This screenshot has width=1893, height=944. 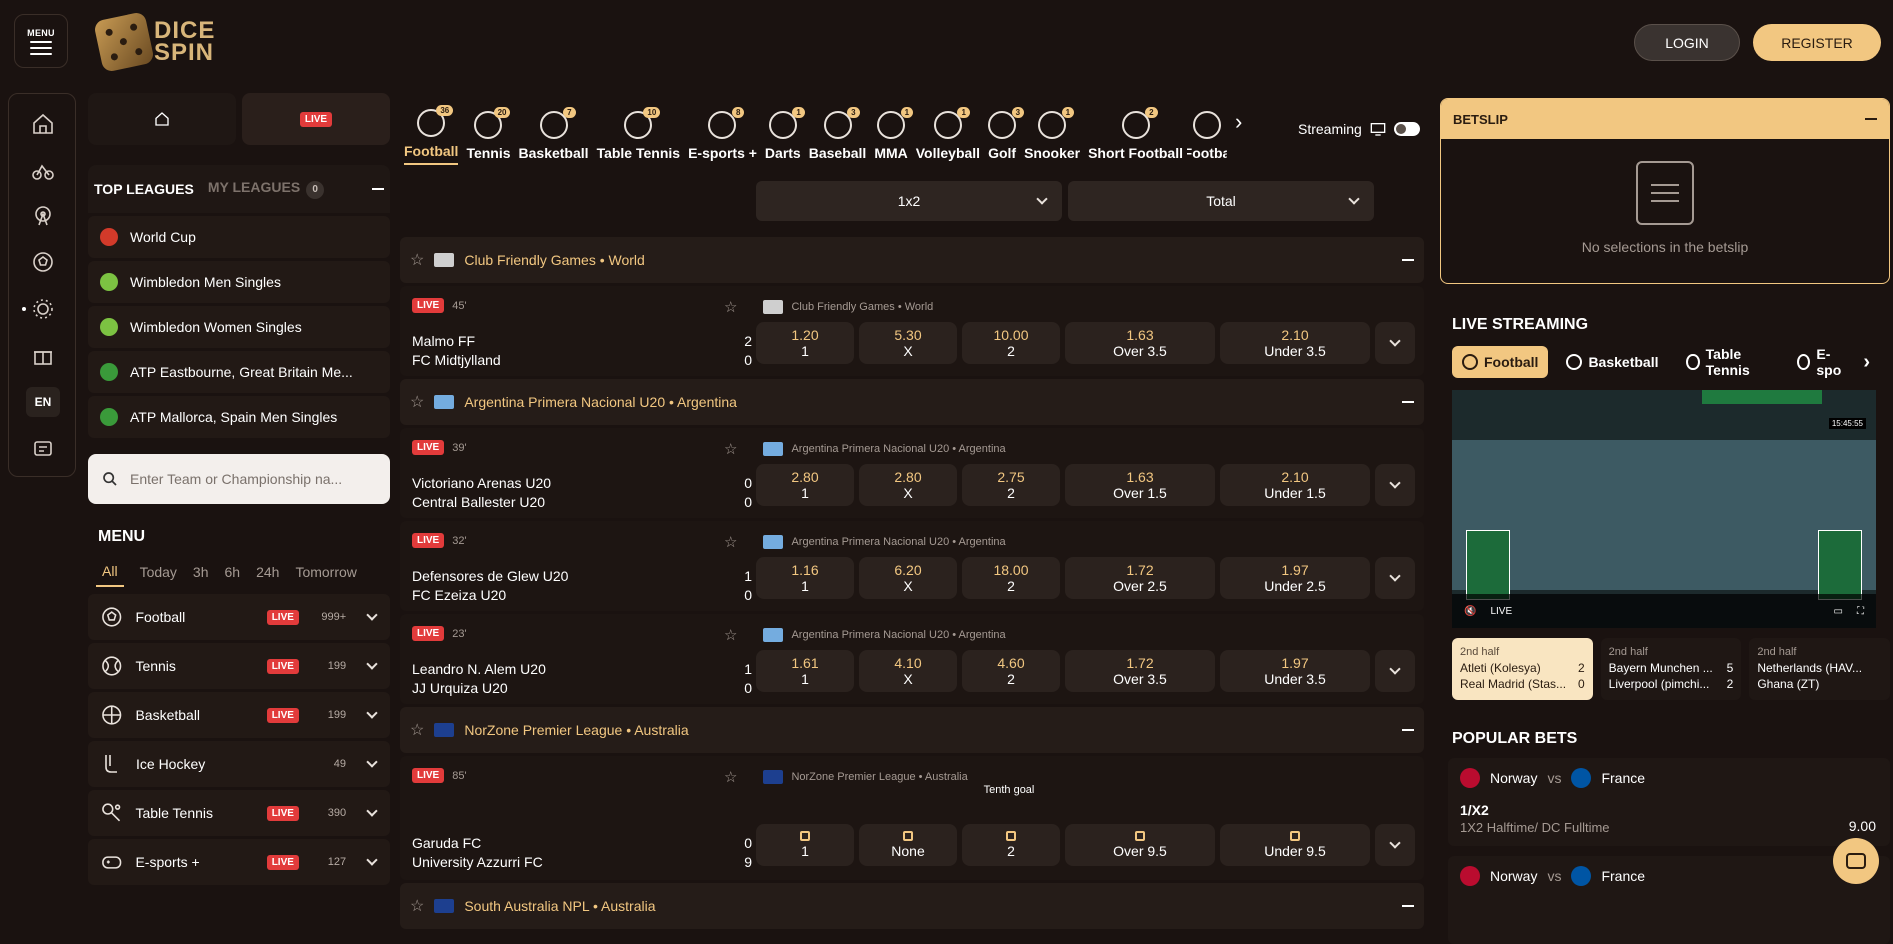 I want to click on home-icon, so click(x=43, y=124).